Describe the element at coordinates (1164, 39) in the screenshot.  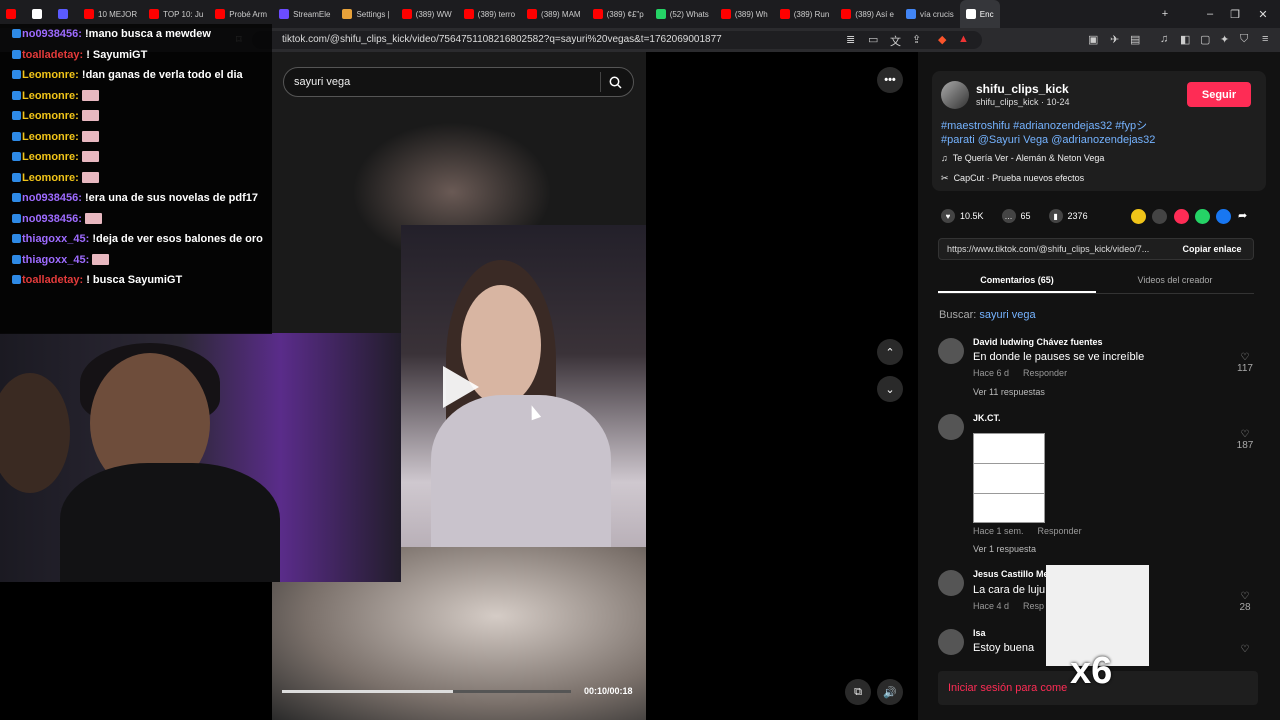
I see `media-icon: ♫` at that location.